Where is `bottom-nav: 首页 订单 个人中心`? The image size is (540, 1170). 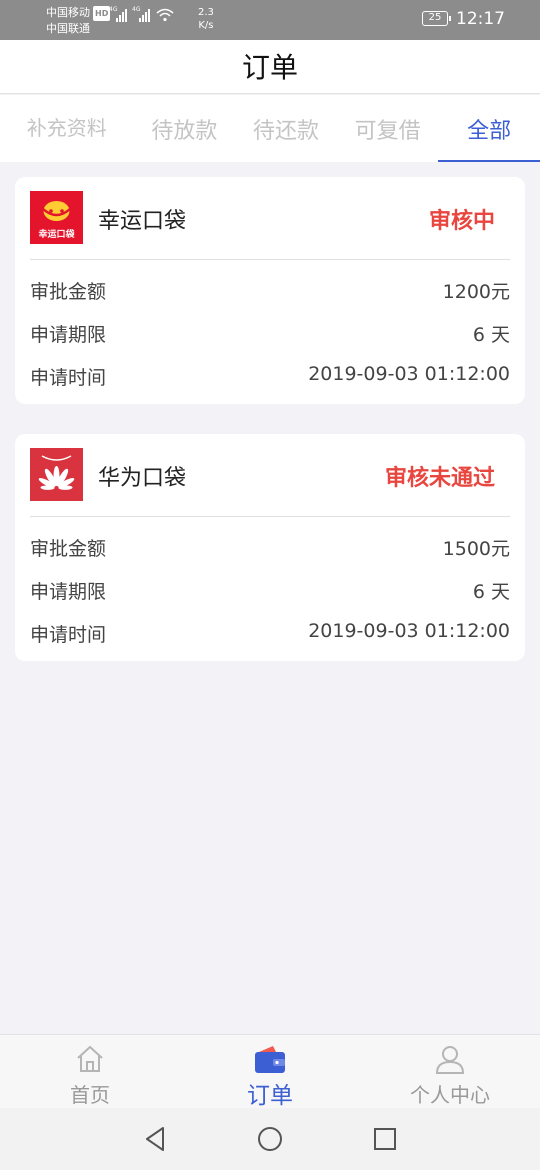
bottom-nav: 首页 订单 个人中心 is located at coordinates (270, 1071).